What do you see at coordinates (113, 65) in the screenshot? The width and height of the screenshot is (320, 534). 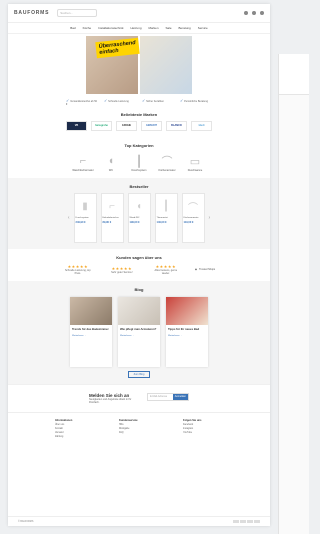 I see `hero-image-left: Überraschend einfach` at bounding box center [113, 65].